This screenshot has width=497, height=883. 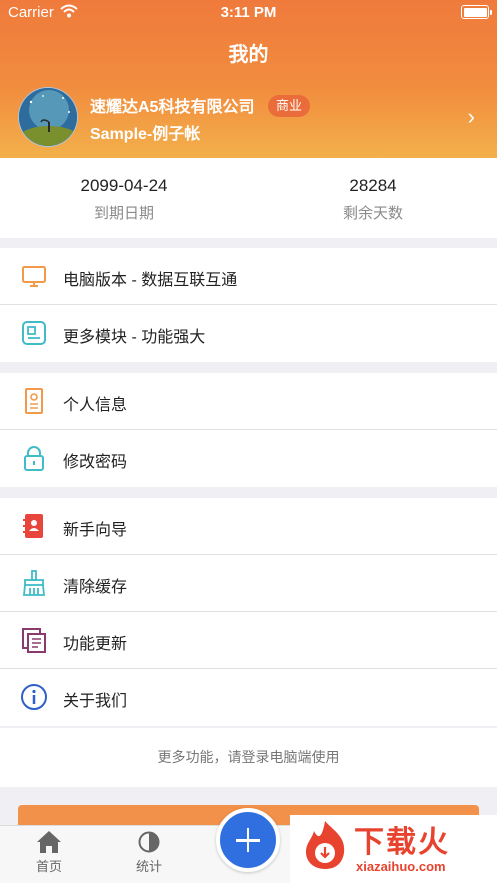 I want to click on watermark-brand-url: xiazaihuo.com, so click(x=401, y=866).